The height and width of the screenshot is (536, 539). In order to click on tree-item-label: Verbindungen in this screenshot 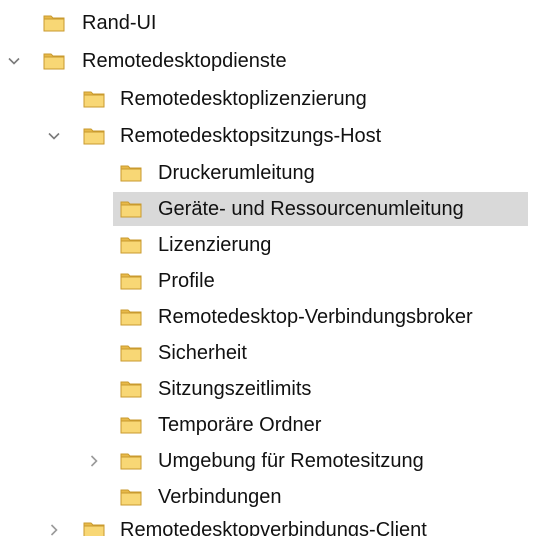, I will do `click(220, 497)`.